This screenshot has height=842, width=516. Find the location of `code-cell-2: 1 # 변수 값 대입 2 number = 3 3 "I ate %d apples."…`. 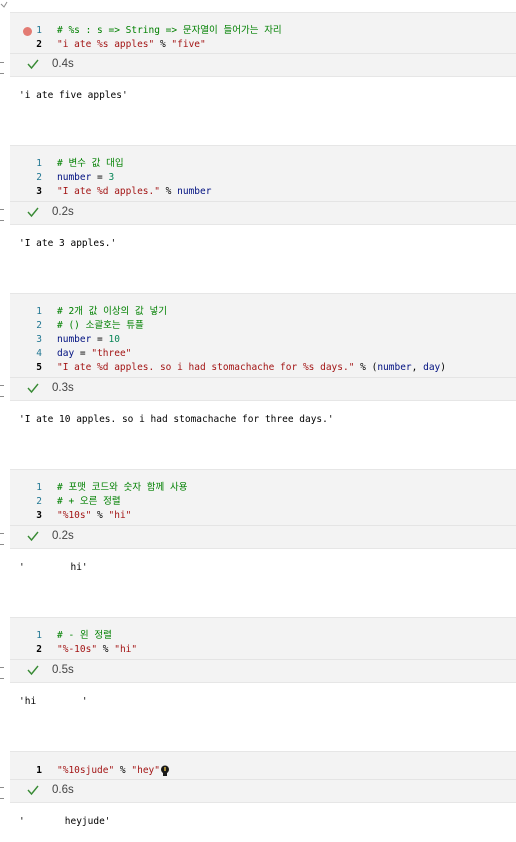

code-cell-2: 1 # 변수 값 대입 2 number = 3 3 "I ate %d apples."… is located at coordinates (263, 185).